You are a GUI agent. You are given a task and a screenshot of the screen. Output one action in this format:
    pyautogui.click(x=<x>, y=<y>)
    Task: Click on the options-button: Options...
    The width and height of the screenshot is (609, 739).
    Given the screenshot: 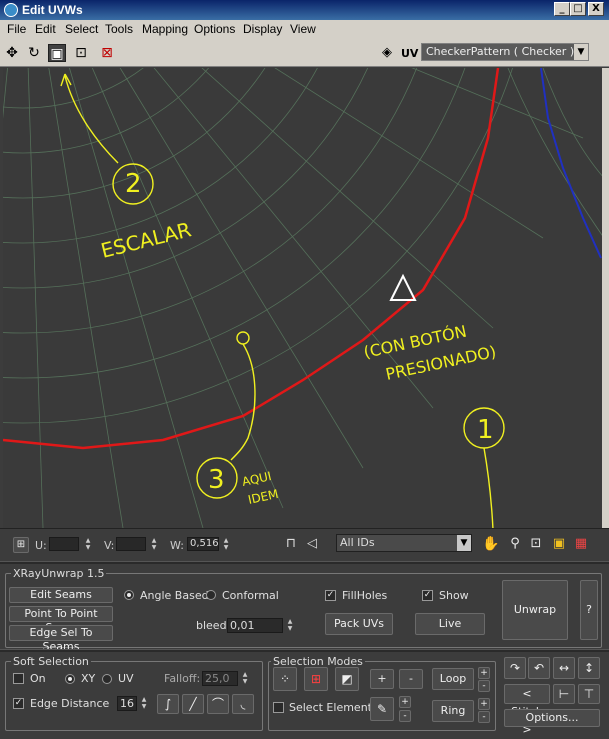 What is the action you would take?
    pyautogui.click(x=552, y=718)
    